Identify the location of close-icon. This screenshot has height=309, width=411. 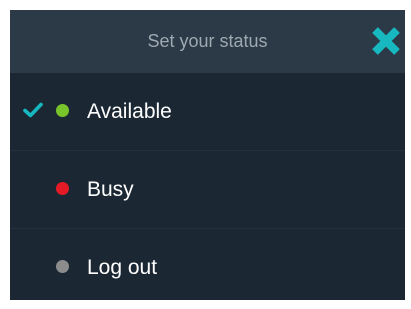
(386, 41).